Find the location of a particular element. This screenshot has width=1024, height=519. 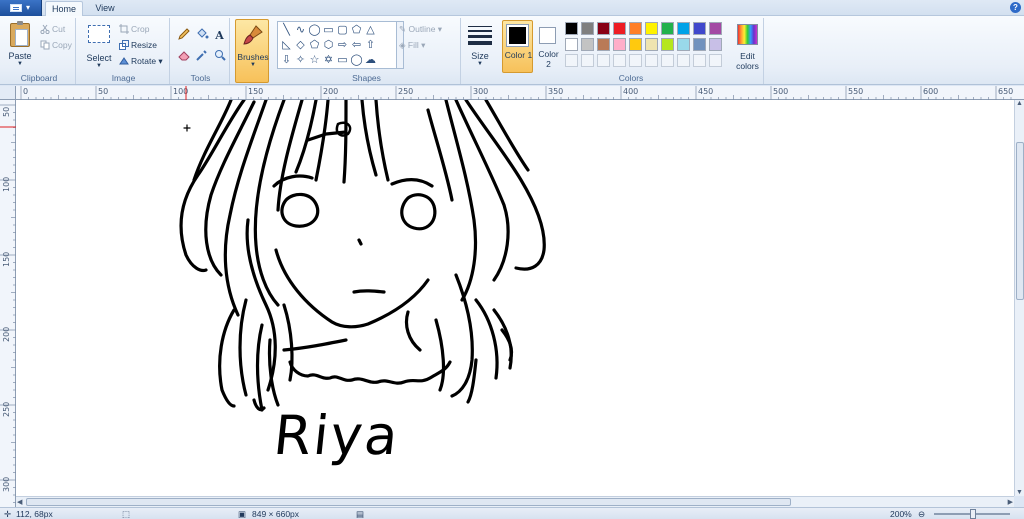

diamond-shape: ◇ is located at coordinates (300, 45).